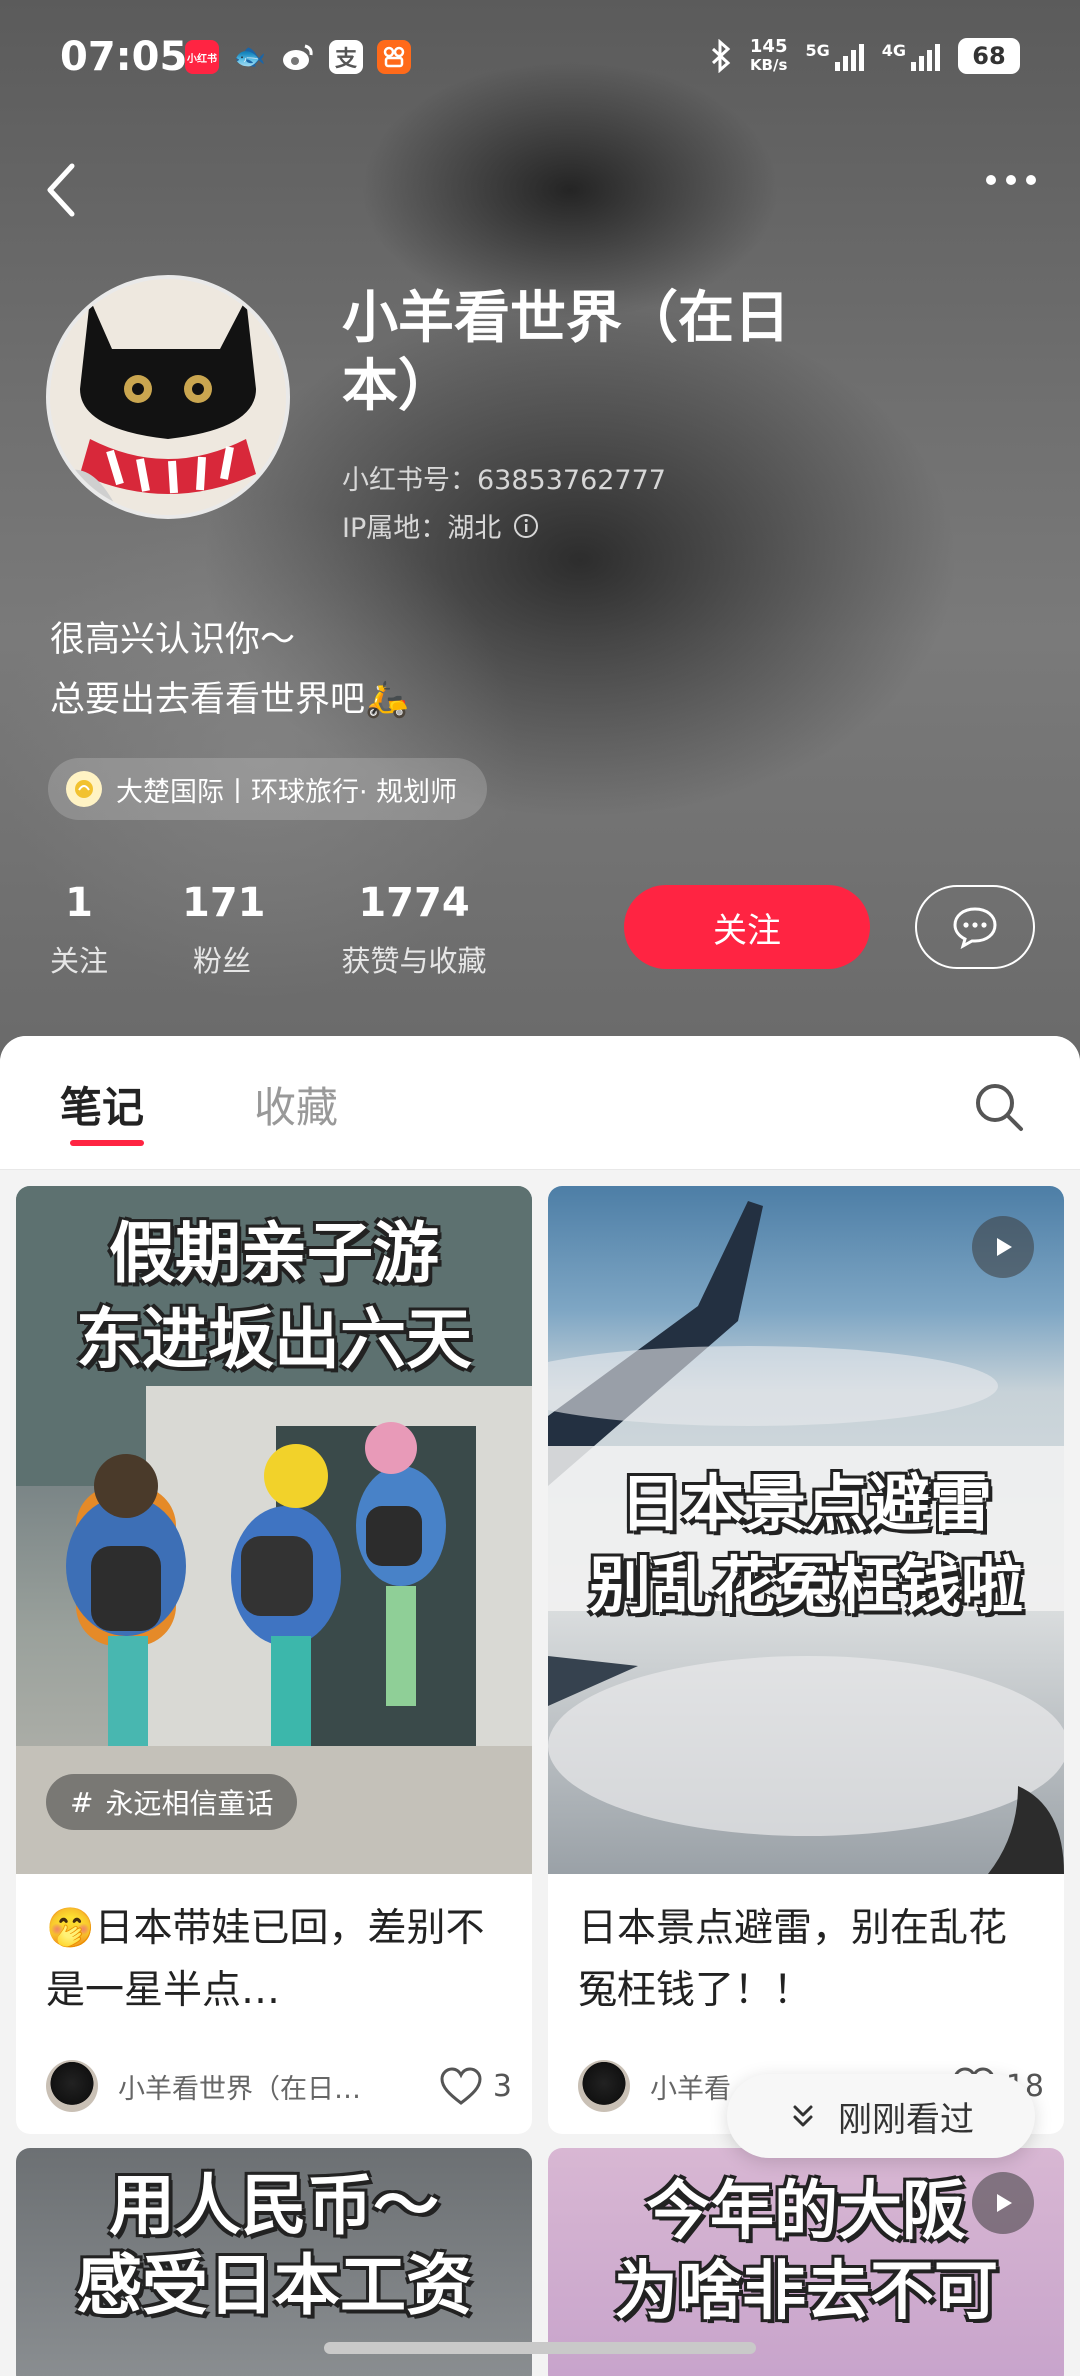 The width and height of the screenshot is (1080, 2376). Describe the element at coordinates (82, 1802) in the screenshot. I see `hashtag-icon: #` at that location.